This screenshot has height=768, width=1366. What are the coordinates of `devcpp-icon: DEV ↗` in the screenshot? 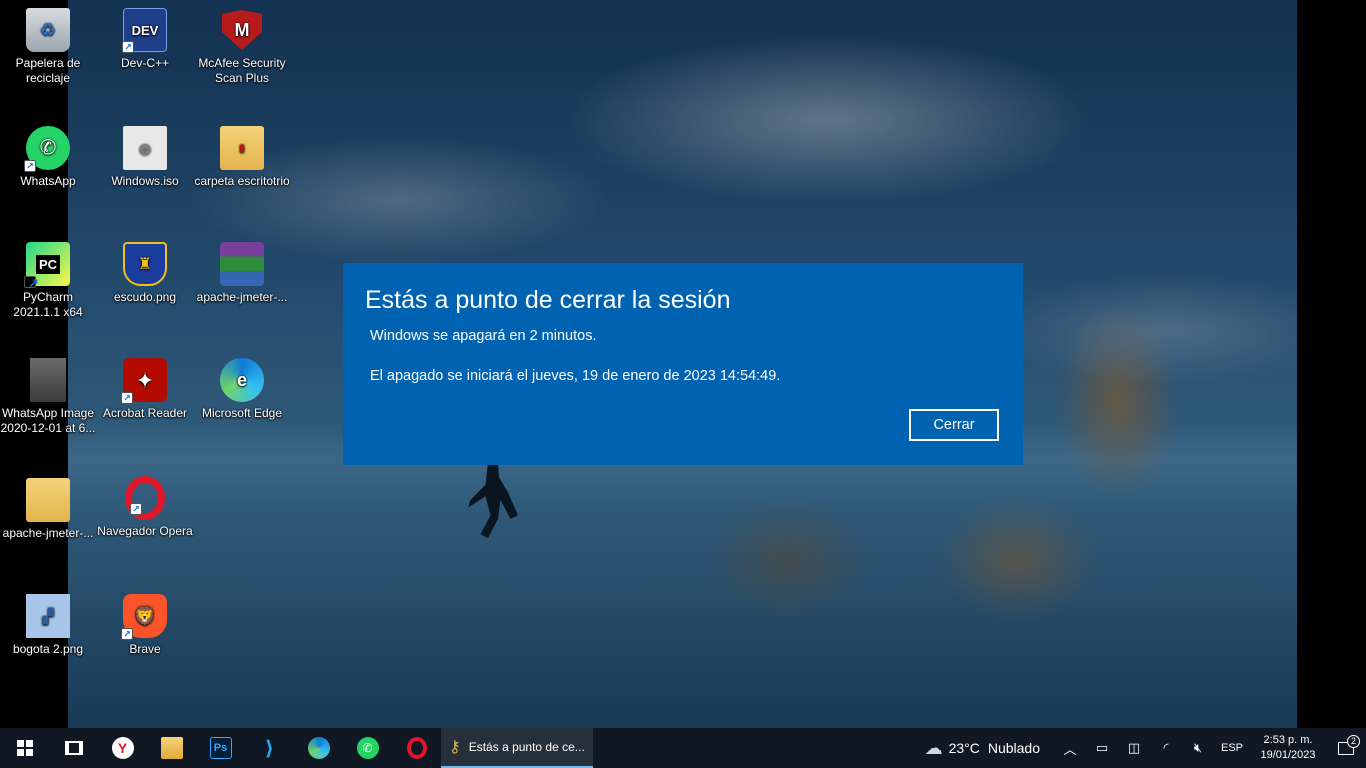 It's located at (144, 30).